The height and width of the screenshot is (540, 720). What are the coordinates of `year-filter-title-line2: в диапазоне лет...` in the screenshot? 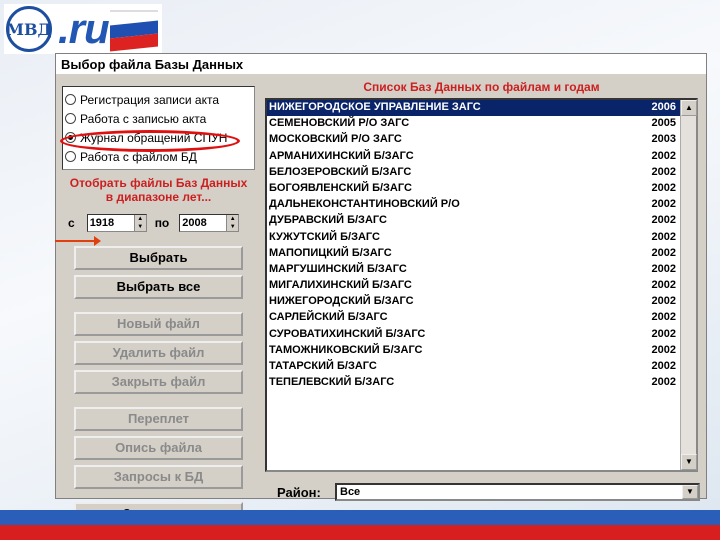 It's located at (158, 197).